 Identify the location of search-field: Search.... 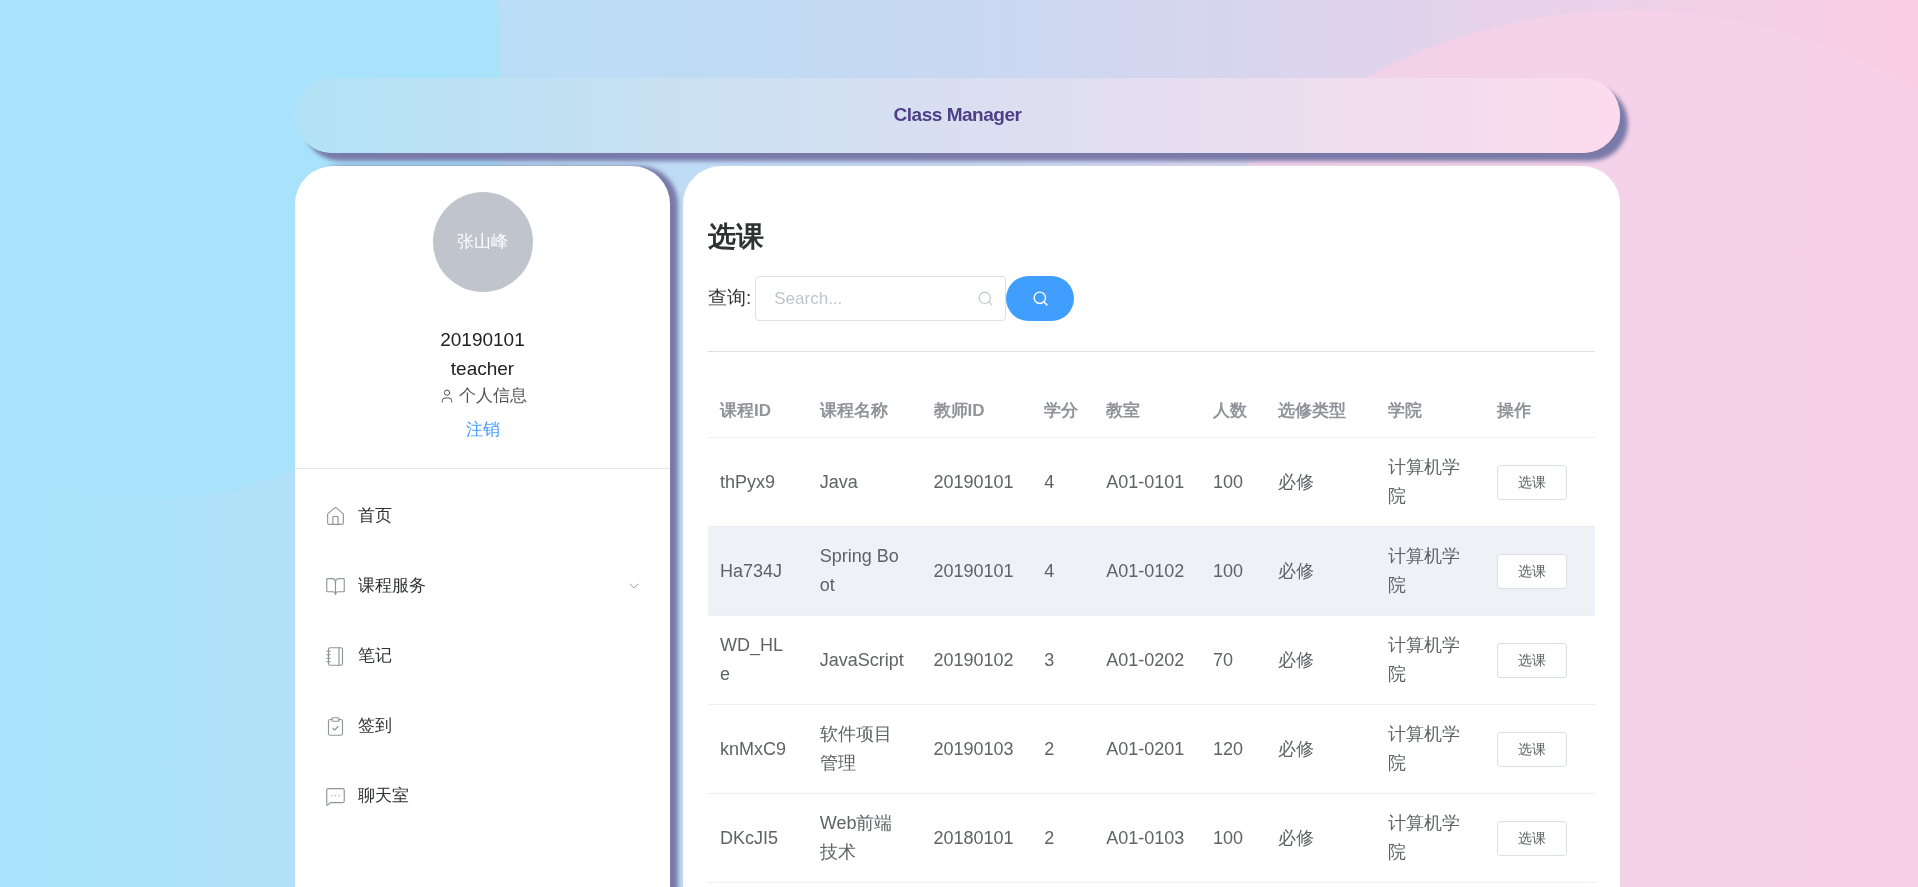
(881, 298).